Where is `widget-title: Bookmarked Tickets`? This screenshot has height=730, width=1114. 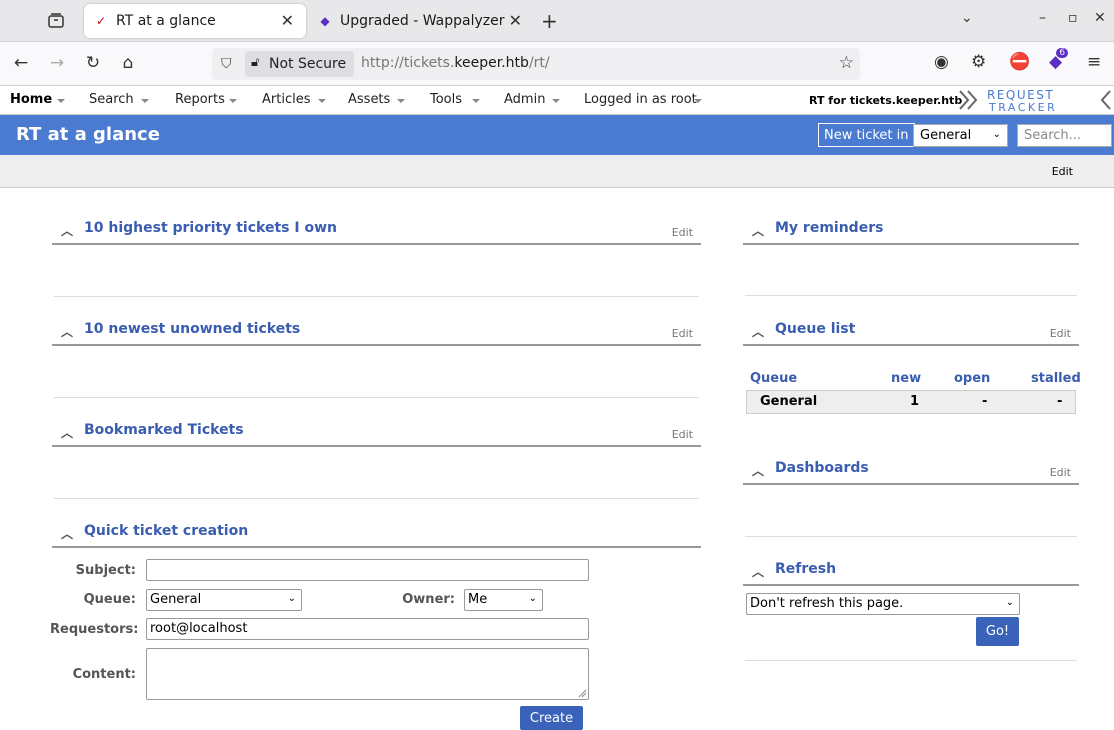
widget-title: Bookmarked Tickets is located at coordinates (164, 430).